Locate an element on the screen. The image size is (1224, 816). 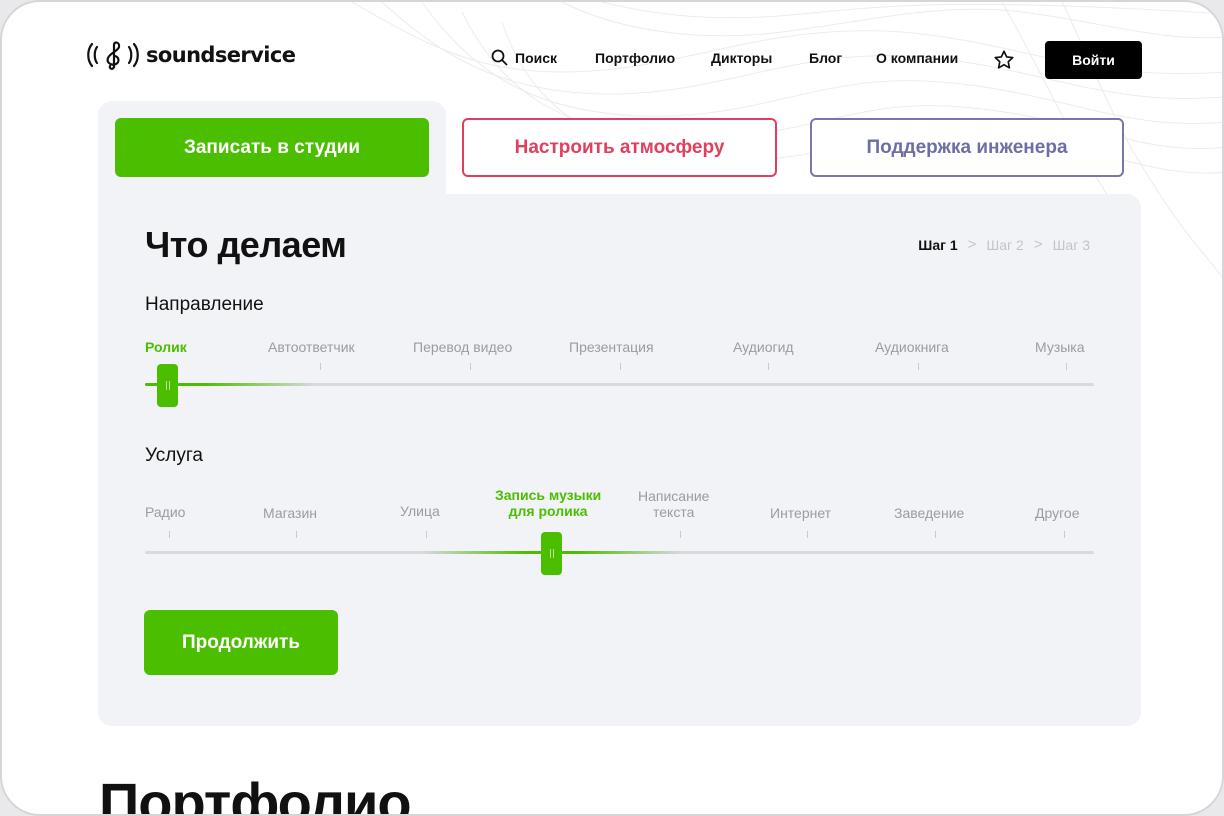
star-icon is located at coordinates (1004, 60).